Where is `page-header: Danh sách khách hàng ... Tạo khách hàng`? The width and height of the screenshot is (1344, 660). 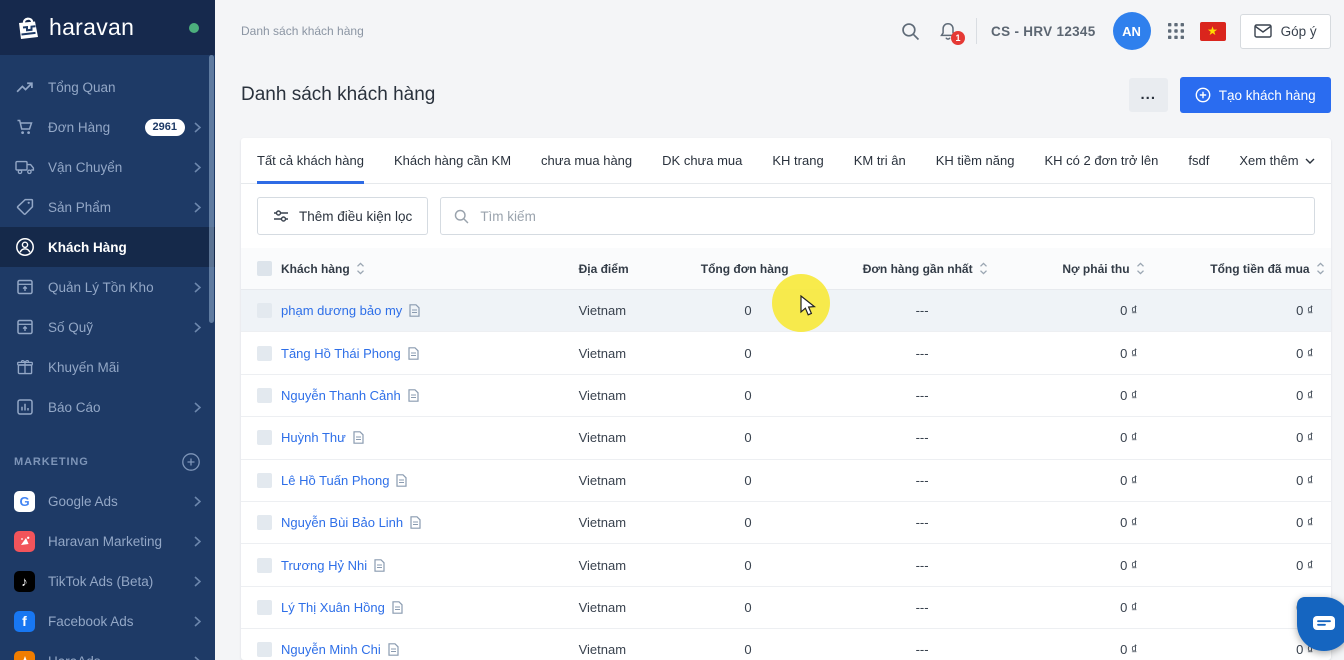
page-header: Danh sách khách hàng ... Tạo khách hàng is located at coordinates (779, 100).